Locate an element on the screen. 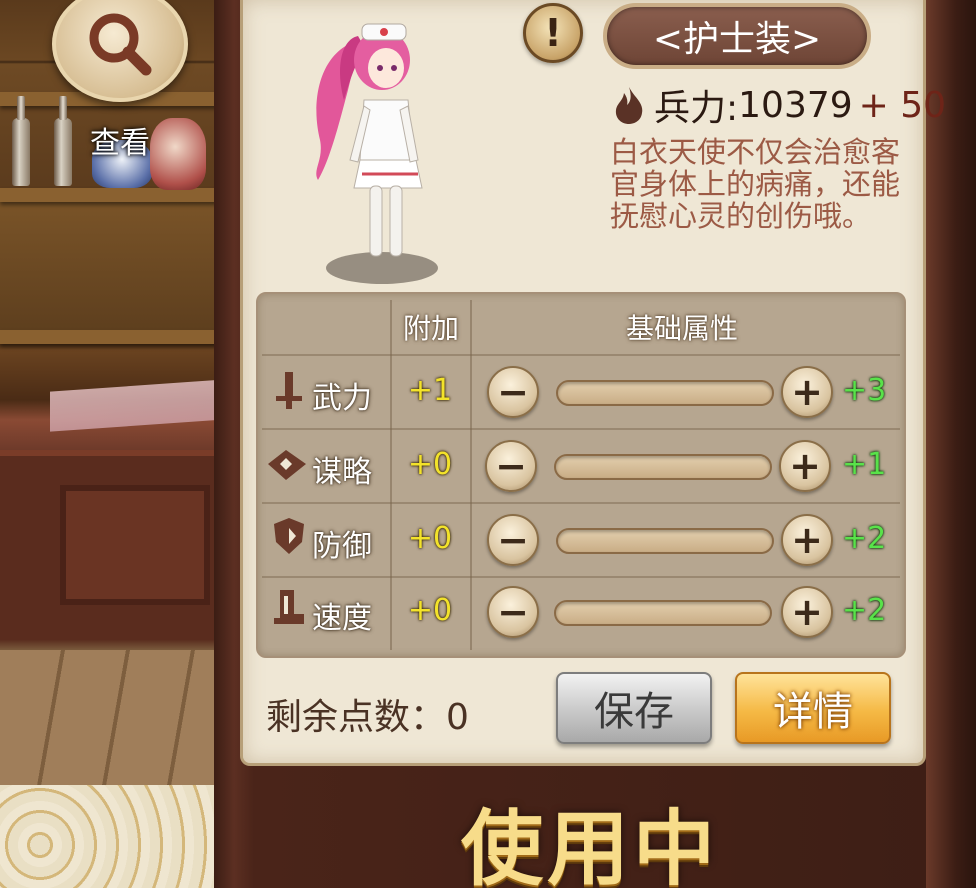 This screenshot has width=976, height=888. increase-defense-button: + is located at coordinates (807, 540).